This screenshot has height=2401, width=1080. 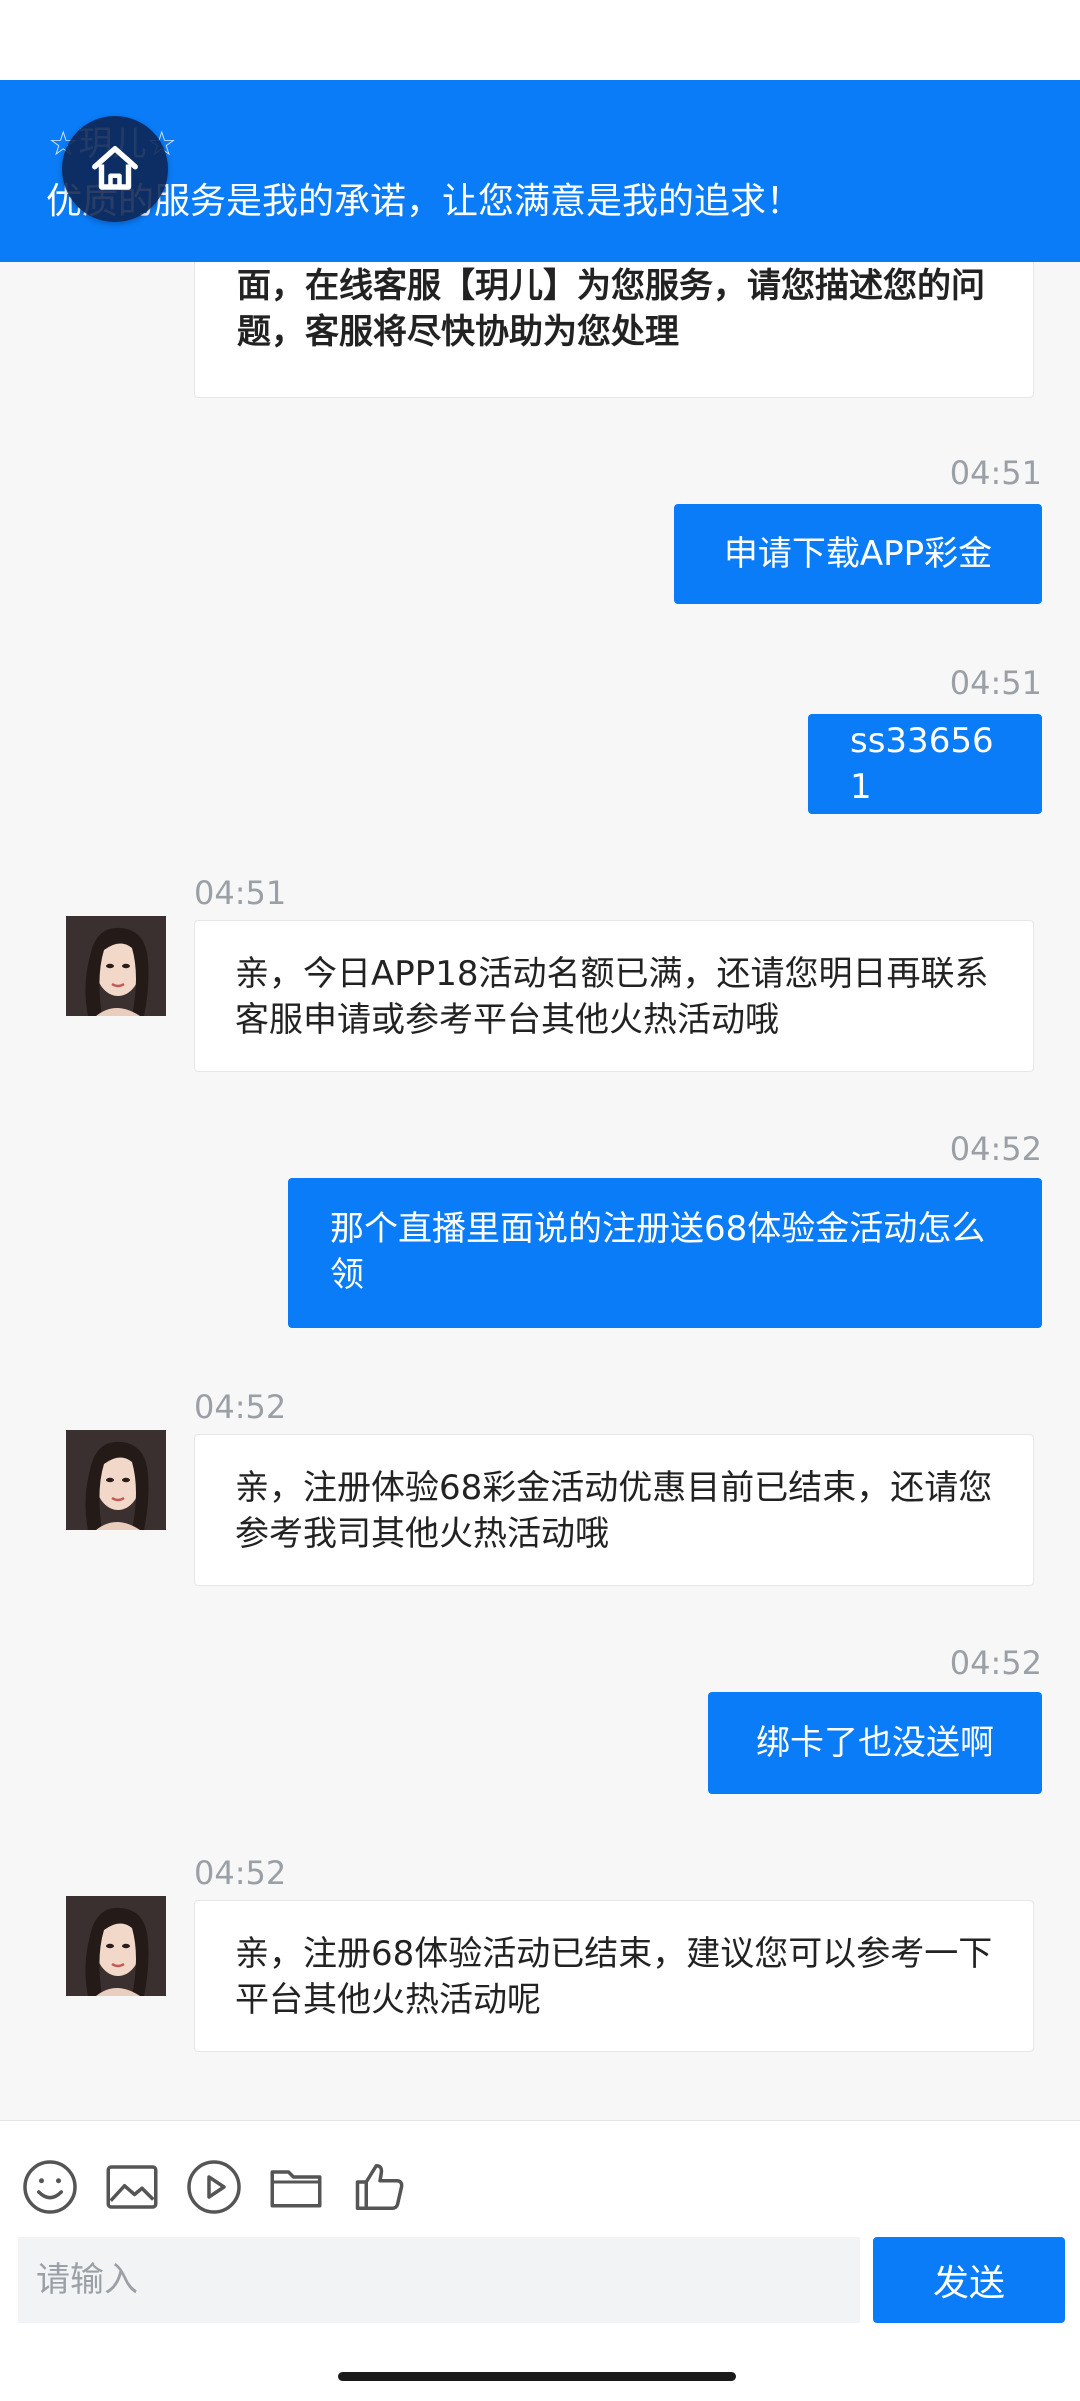 I want to click on message-text: 申请下载APP彩金, so click(x=858, y=554).